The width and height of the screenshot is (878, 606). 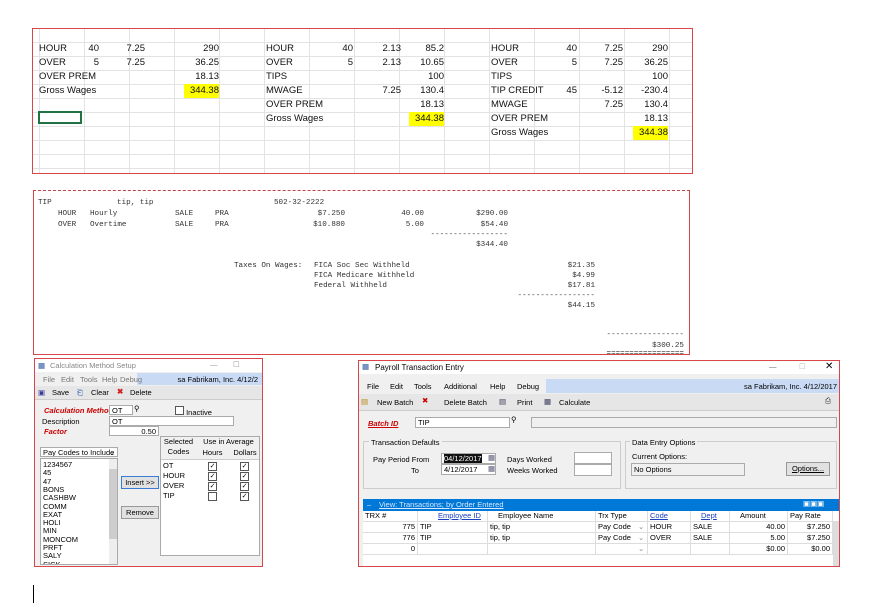 I want to click on description-input: OT, so click(x=171, y=421).